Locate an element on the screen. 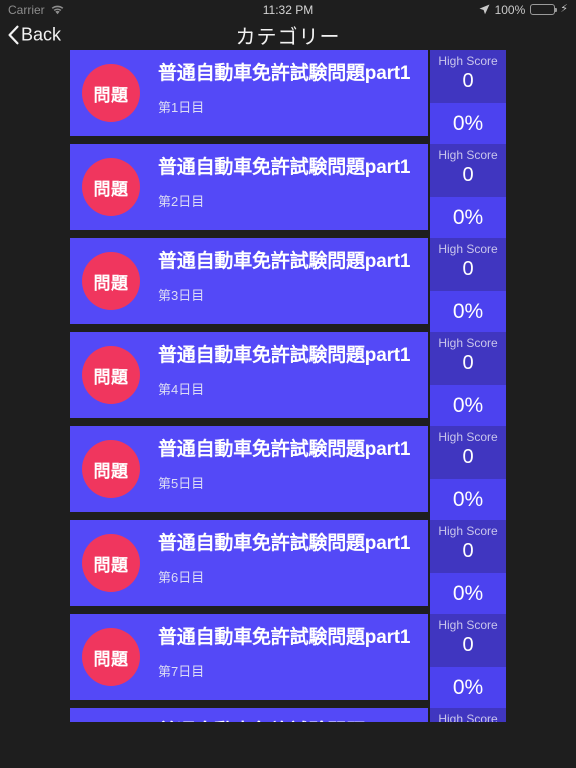  score-panel: High Score00% is located at coordinates (468, 715).